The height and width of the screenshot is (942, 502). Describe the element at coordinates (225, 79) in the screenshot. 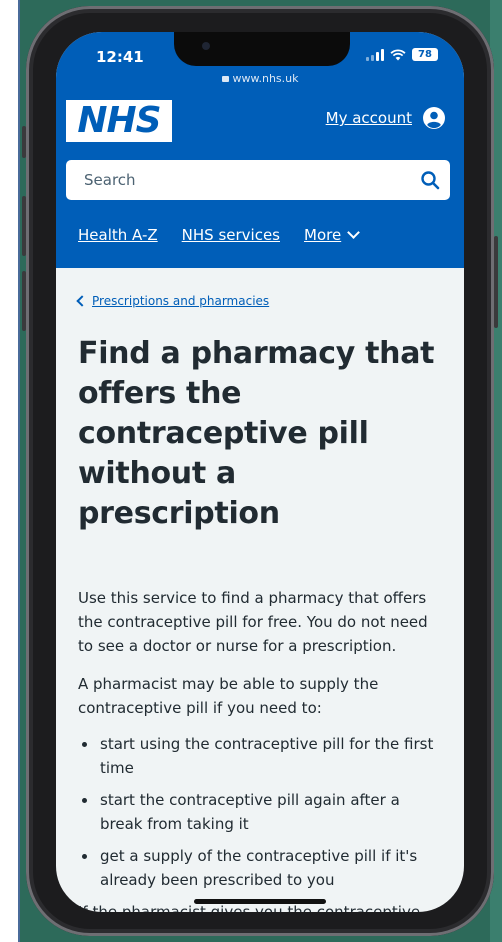

I see `lock-icon` at that location.